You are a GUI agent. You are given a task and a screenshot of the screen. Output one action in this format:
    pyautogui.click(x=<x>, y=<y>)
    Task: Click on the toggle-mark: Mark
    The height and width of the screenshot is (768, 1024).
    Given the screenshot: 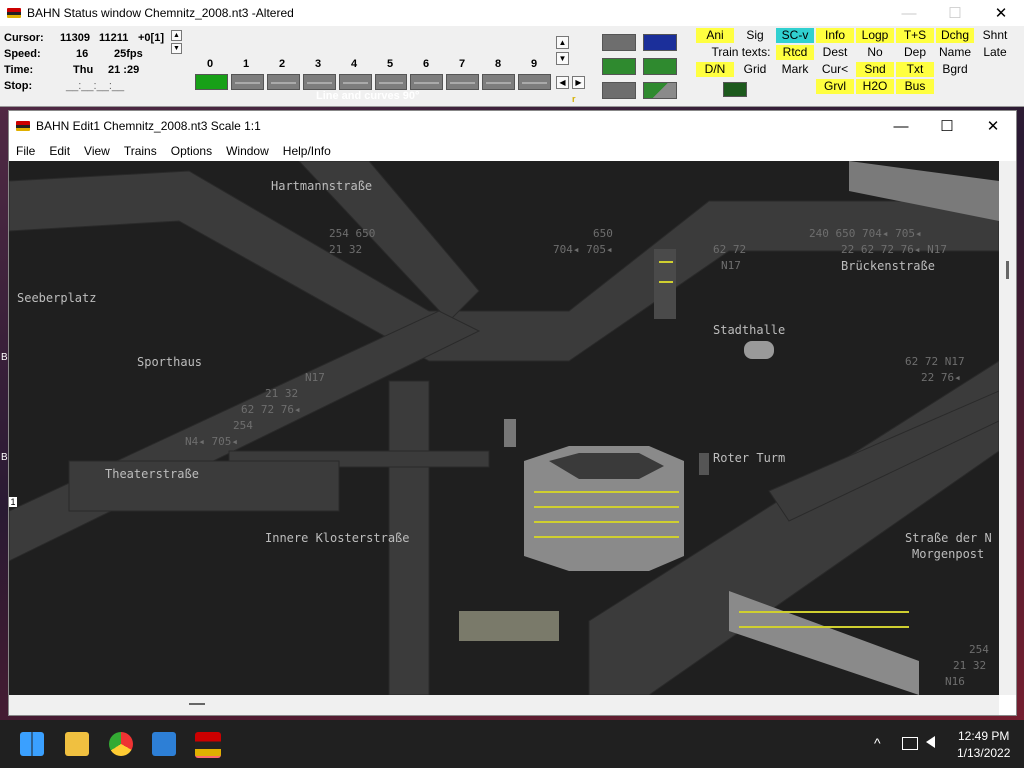 What is the action you would take?
    pyautogui.click(x=795, y=69)
    